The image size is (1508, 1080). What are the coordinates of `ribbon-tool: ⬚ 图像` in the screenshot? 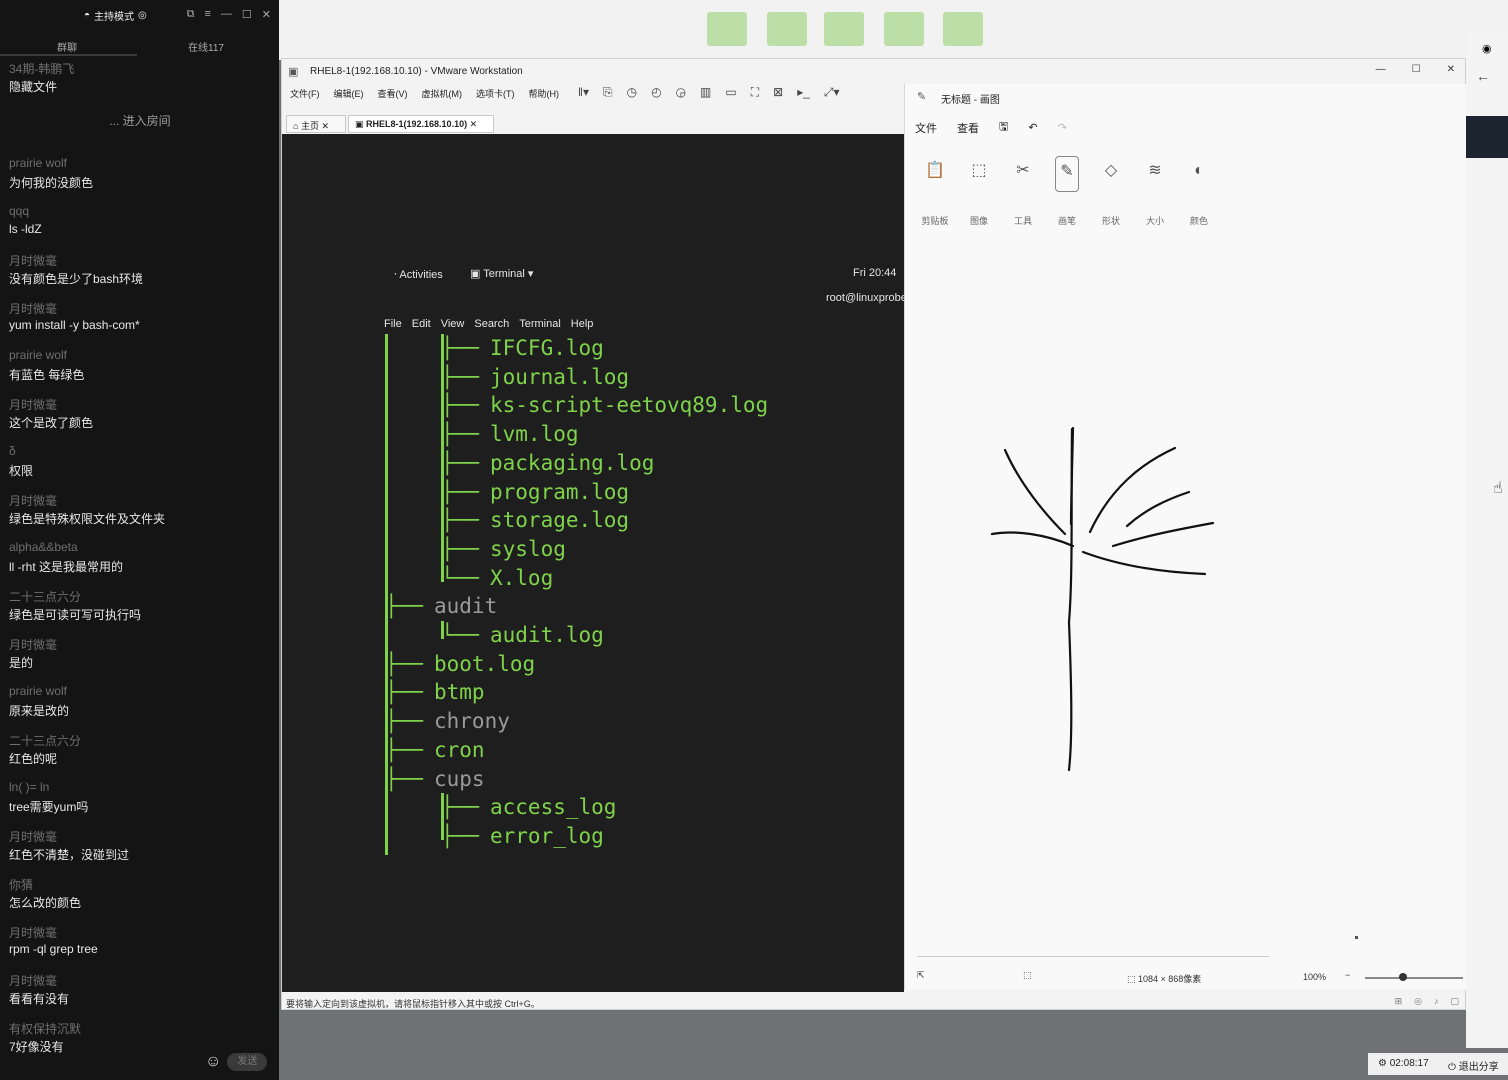 It's located at (979, 191).